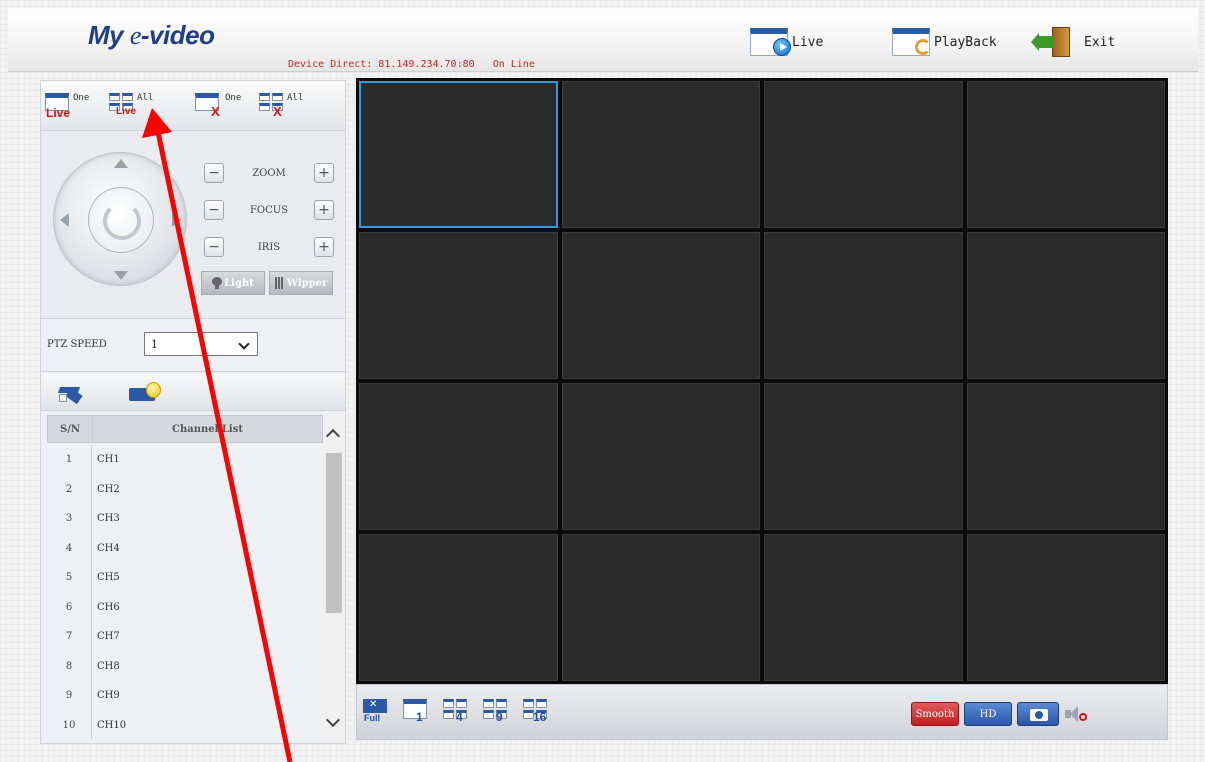 The height and width of the screenshot is (762, 1205). I want to click on one-live-label: One, so click(81, 98).